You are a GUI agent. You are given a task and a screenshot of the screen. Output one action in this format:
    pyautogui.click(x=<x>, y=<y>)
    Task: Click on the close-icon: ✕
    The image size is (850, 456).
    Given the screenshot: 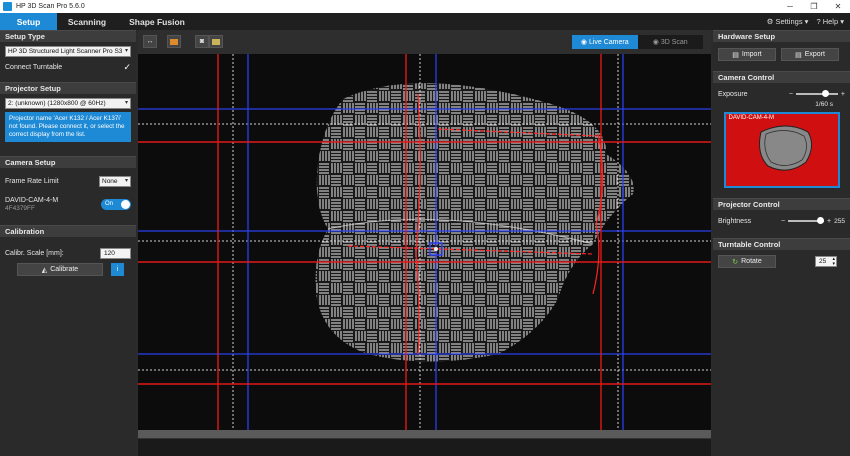 What is the action you would take?
    pyautogui.click(x=838, y=6)
    